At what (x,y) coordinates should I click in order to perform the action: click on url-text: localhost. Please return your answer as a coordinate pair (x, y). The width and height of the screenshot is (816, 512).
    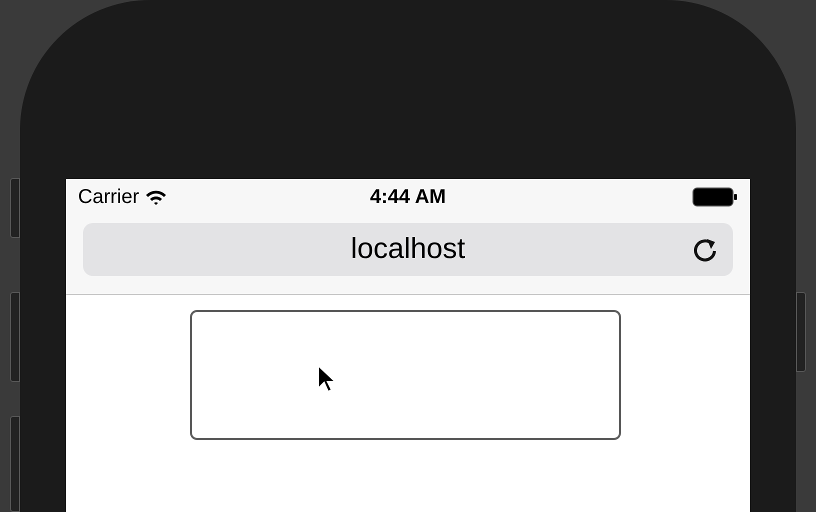
    Looking at the image, I should click on (408, 249).